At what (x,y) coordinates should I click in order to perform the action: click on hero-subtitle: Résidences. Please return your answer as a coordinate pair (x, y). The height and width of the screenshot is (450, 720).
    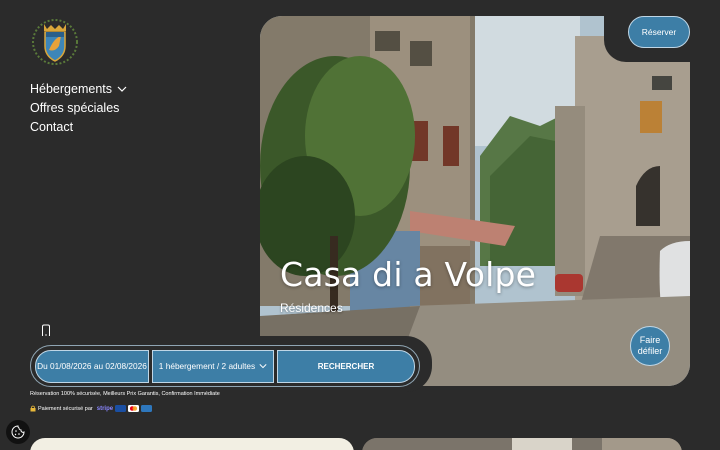
    Looking at the image, I should click on (311, 308).